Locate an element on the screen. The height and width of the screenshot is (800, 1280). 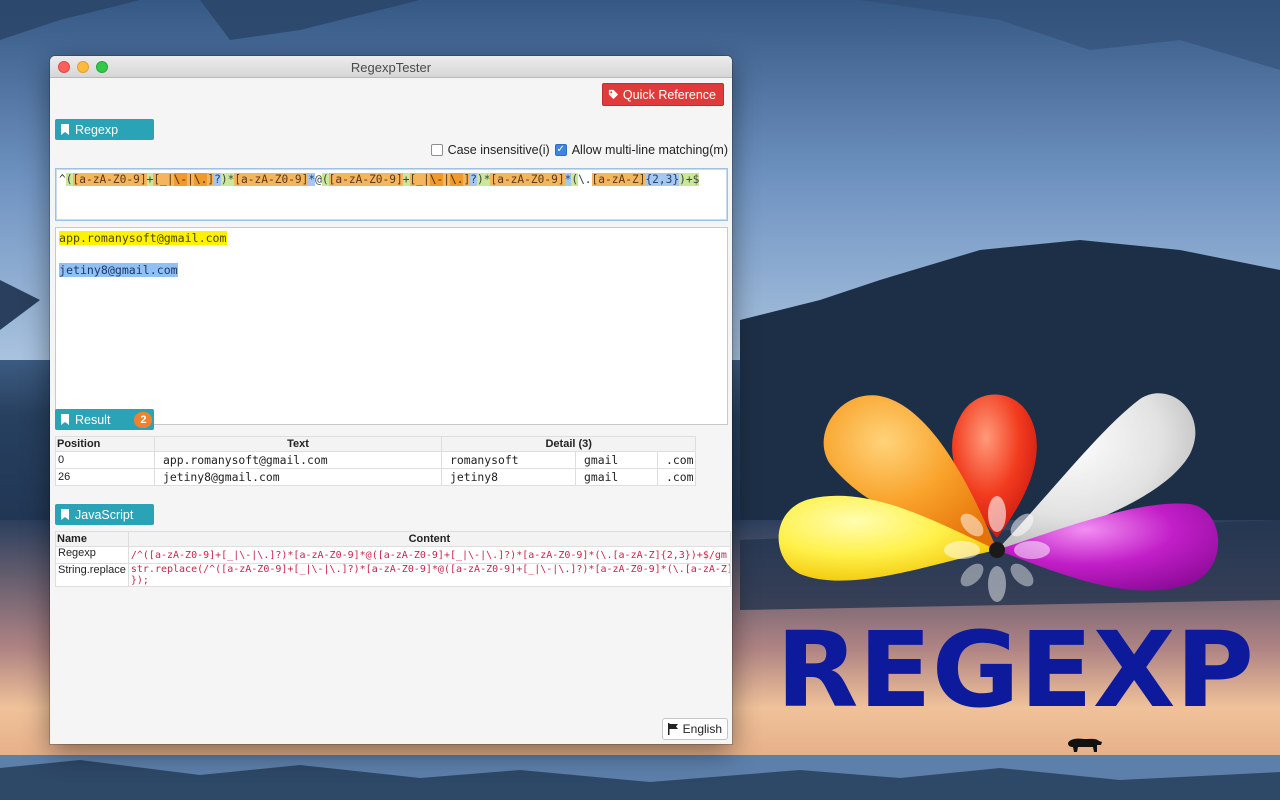
regexp-token: {2,3} is located at coordinates (662, 179).